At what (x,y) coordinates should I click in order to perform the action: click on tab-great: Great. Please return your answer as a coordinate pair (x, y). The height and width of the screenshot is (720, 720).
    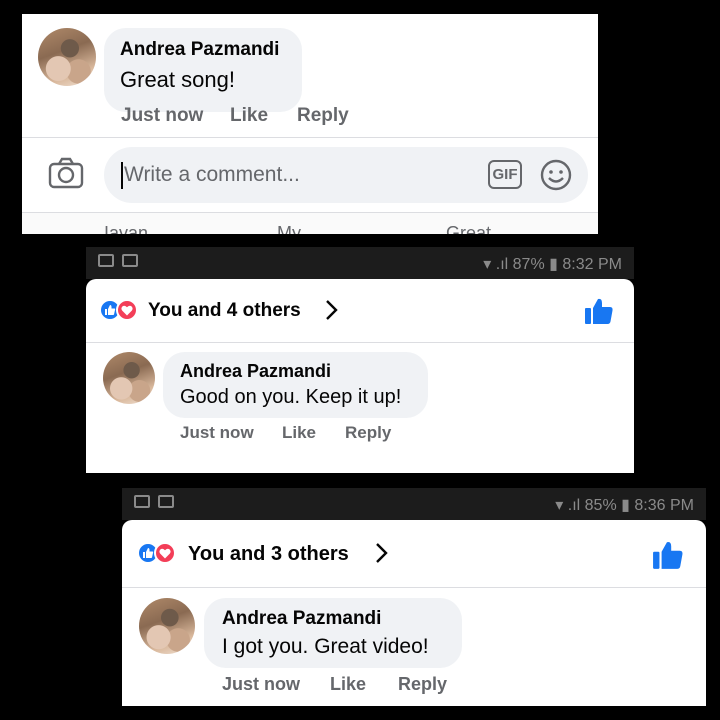
    Looking at the image, I should click on (468, 228).